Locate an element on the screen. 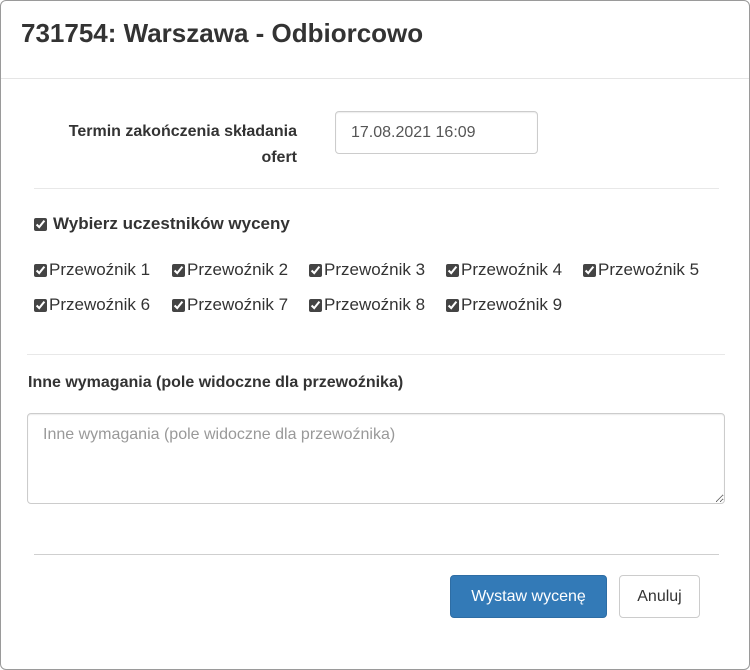 Image resolution: width=750 pixels, height=670 pixels. offer-deadline-input is located at coordinates (436, 132).